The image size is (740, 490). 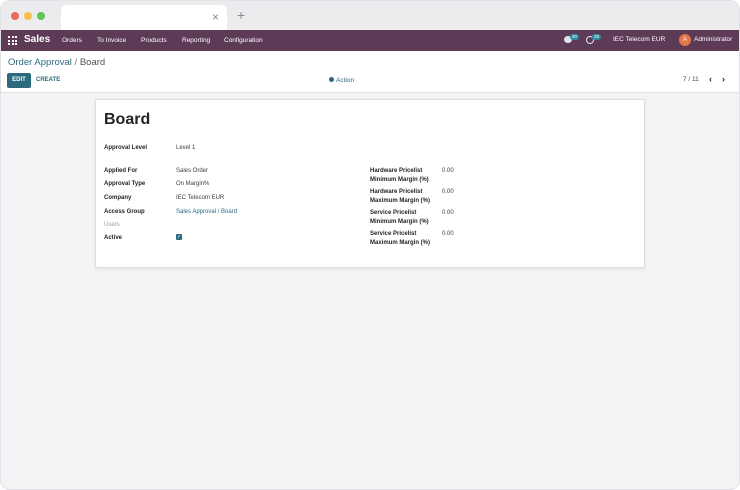 What do you see at coordinates (113, 238) in the screenshot?
I see `active-label: Active` at bounding box center [113, 238].